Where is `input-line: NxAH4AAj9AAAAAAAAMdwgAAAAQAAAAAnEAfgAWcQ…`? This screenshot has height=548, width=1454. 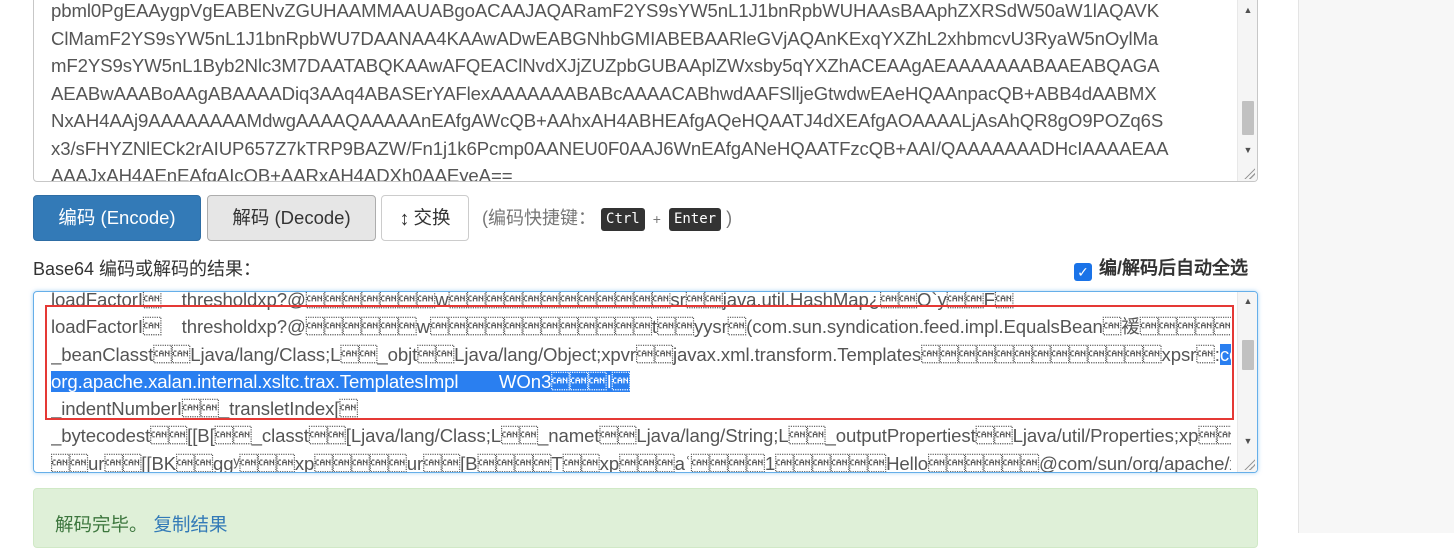 input-line: NxAH4AAj9AAAAAAAAMdwgAAAAQAAAAAnEAfgAWcQ… is located at coordinates (607, 120).